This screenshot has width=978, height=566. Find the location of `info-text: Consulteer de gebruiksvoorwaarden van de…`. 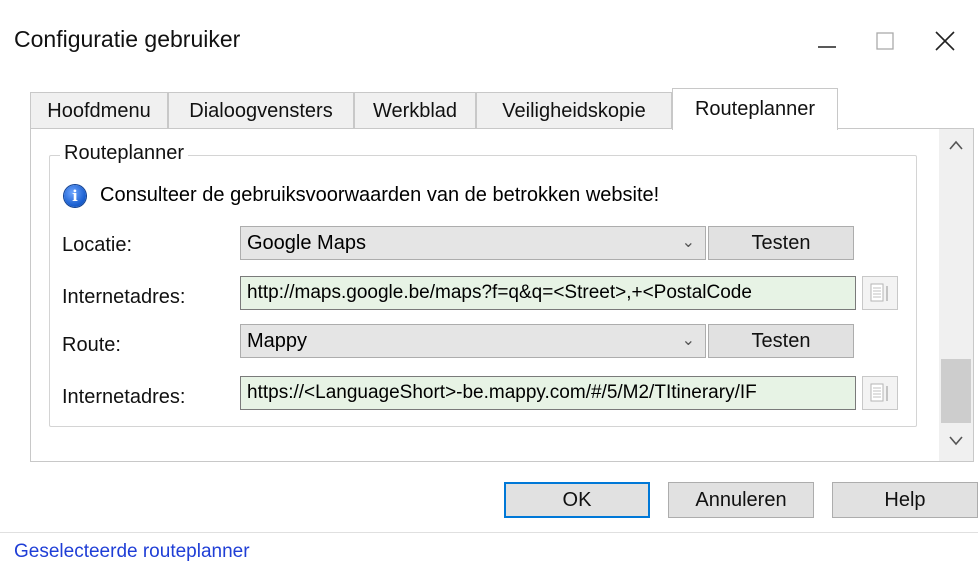

info-text: Consulteer de gebruiksvoorwaarden van de… is located at coordinates (380, 195).